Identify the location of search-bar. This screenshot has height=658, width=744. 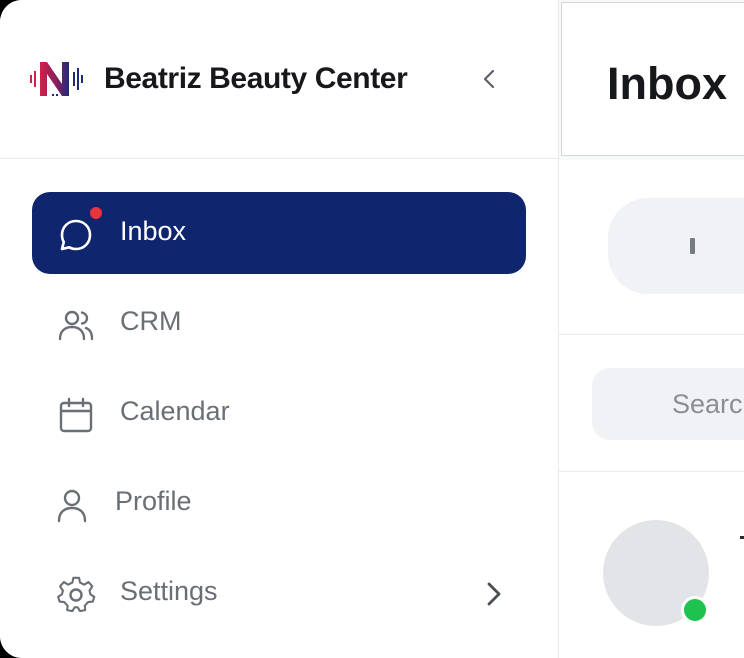
(651, 403).